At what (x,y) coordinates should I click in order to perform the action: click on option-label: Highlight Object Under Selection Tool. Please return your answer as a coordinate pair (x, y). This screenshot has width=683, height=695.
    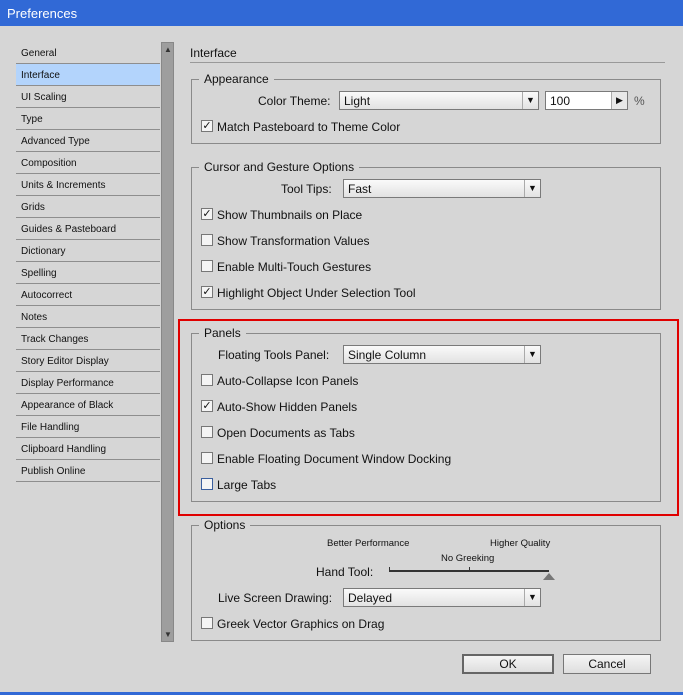
    Looking at the image, I should click on (316, 293).